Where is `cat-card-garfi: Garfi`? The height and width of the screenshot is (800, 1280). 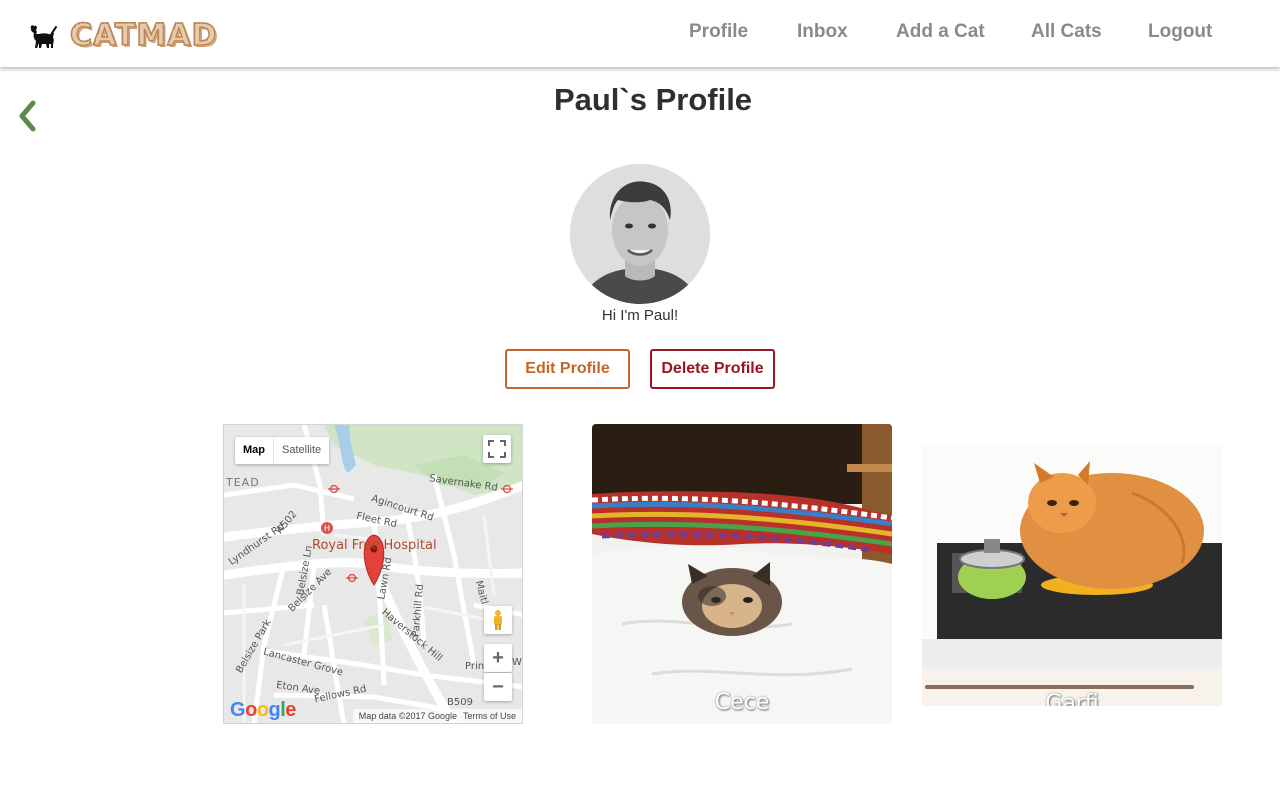 cat-card-garfi: Garfi is located at coordinates (1072, 574).